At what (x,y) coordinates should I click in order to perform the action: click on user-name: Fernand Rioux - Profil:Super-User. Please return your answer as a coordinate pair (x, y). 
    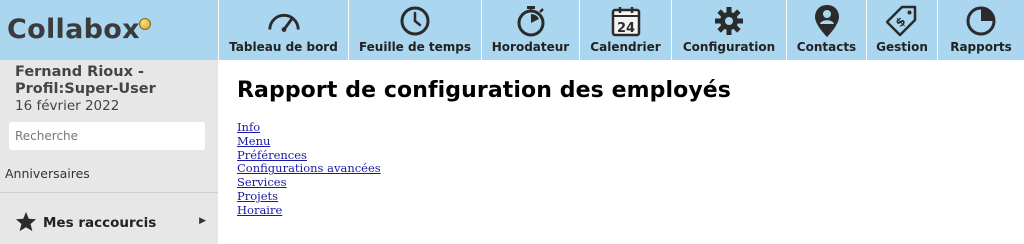
    Looking at the image, I should click on (85, 80).